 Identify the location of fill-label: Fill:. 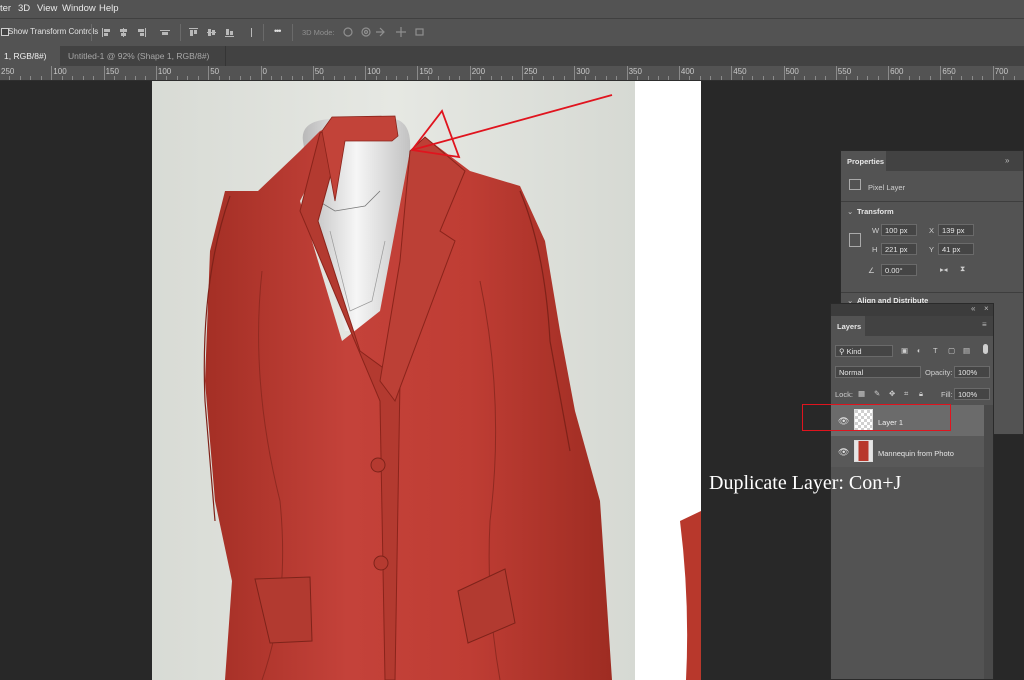
(947, 394).